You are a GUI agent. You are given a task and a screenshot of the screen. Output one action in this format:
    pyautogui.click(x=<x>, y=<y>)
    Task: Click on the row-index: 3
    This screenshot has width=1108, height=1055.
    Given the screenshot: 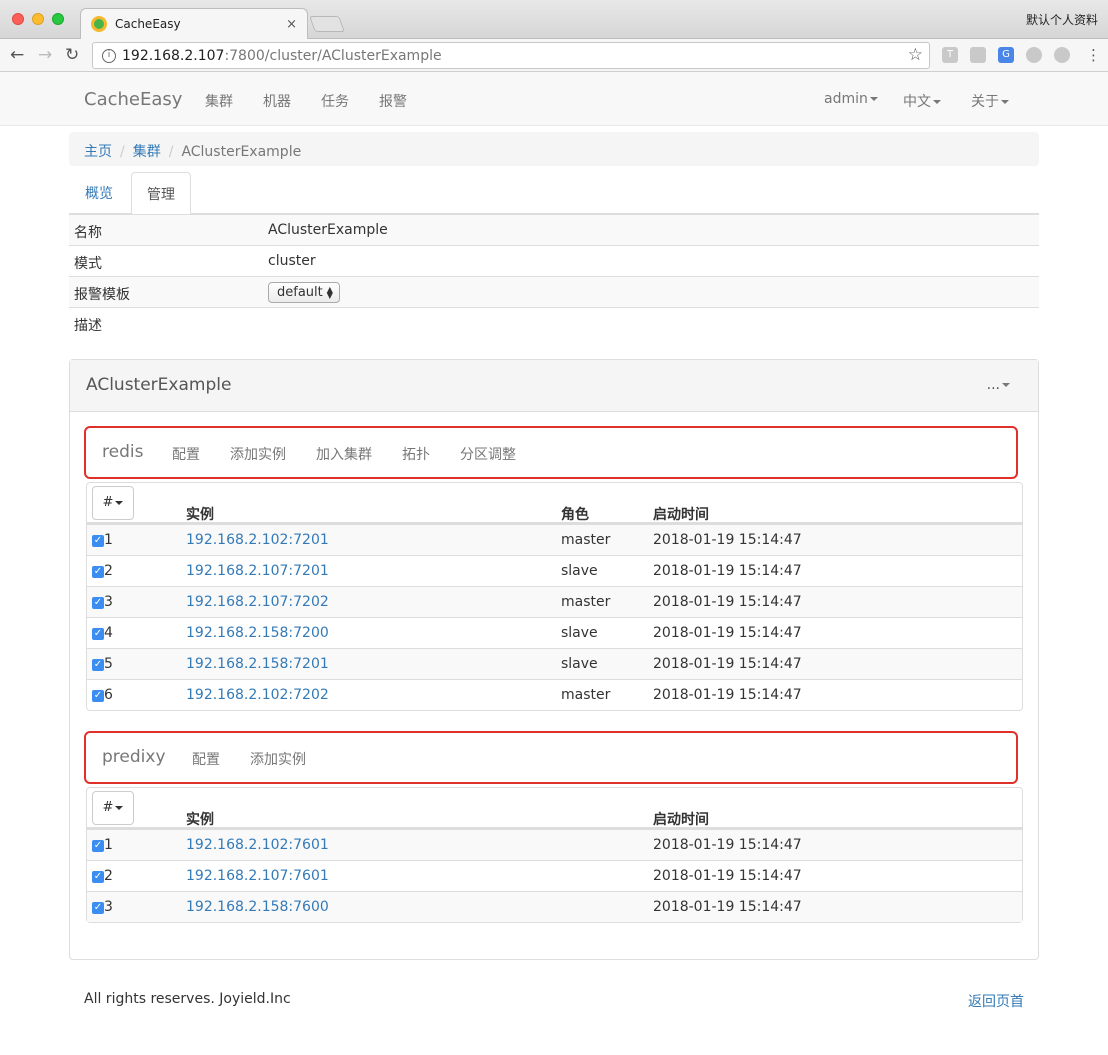 What is the action you would take?
    pyautogui.click(x=108, y=907)
    